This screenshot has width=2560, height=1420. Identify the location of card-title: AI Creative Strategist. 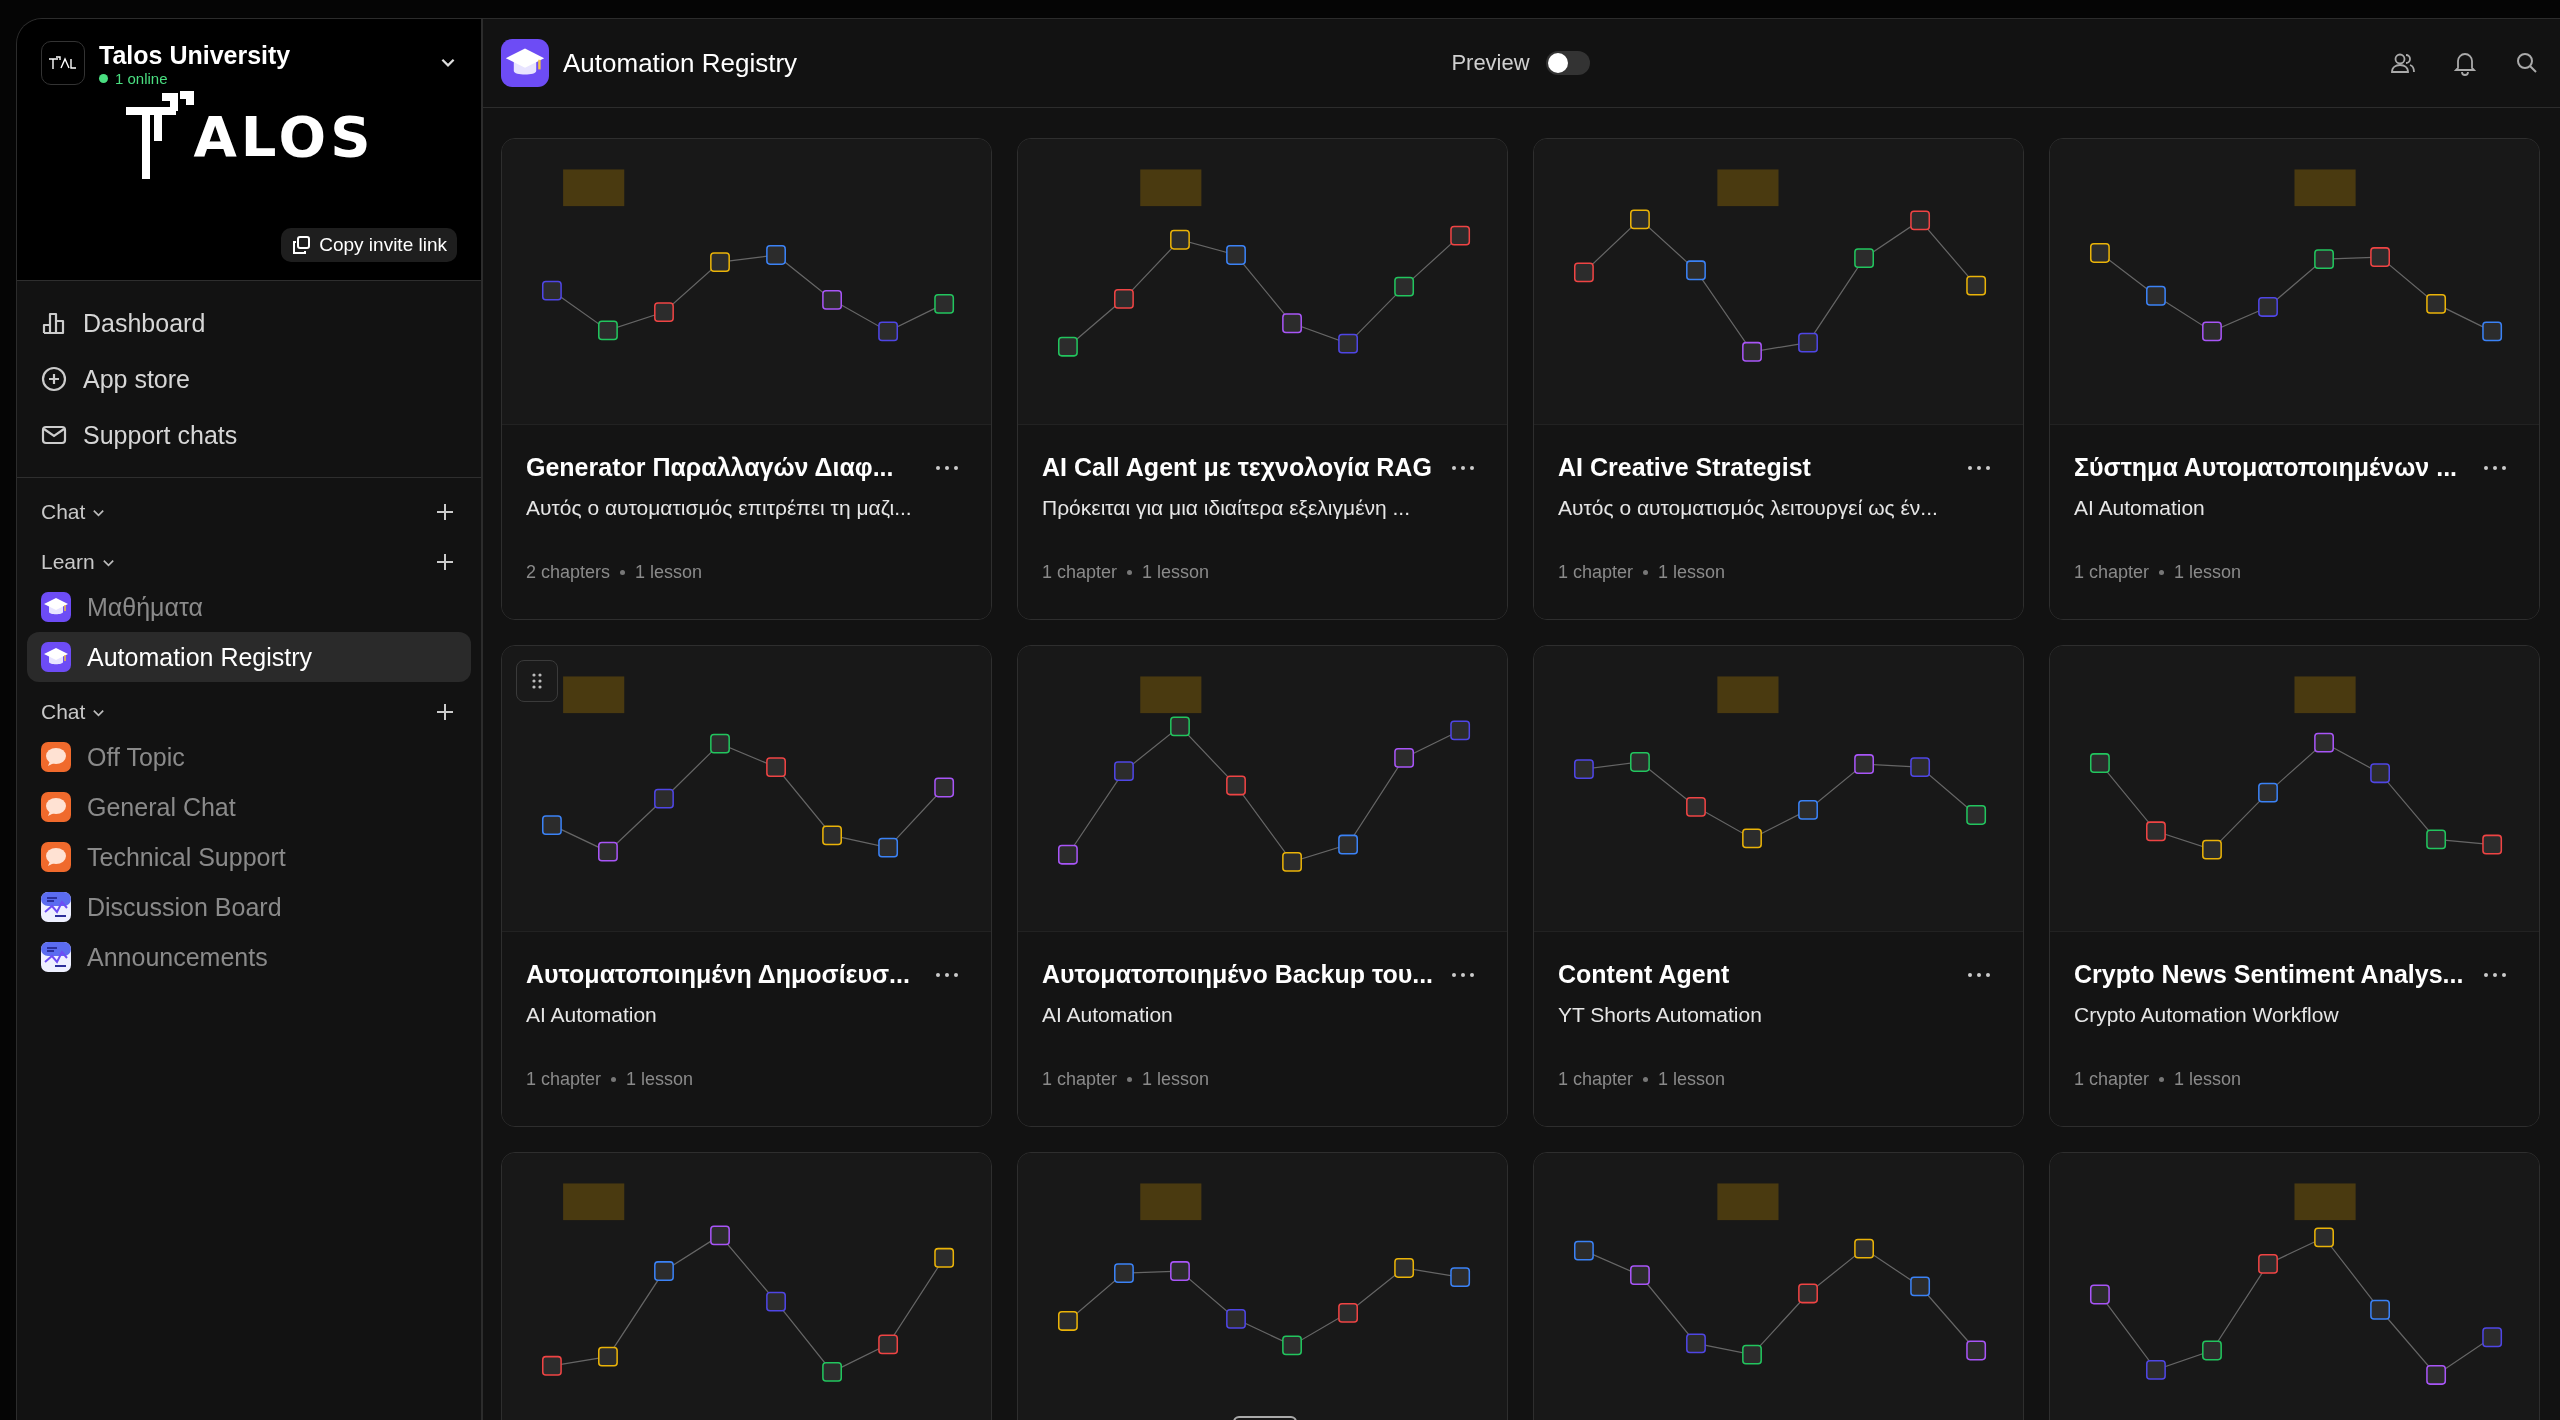
(1684, 467).